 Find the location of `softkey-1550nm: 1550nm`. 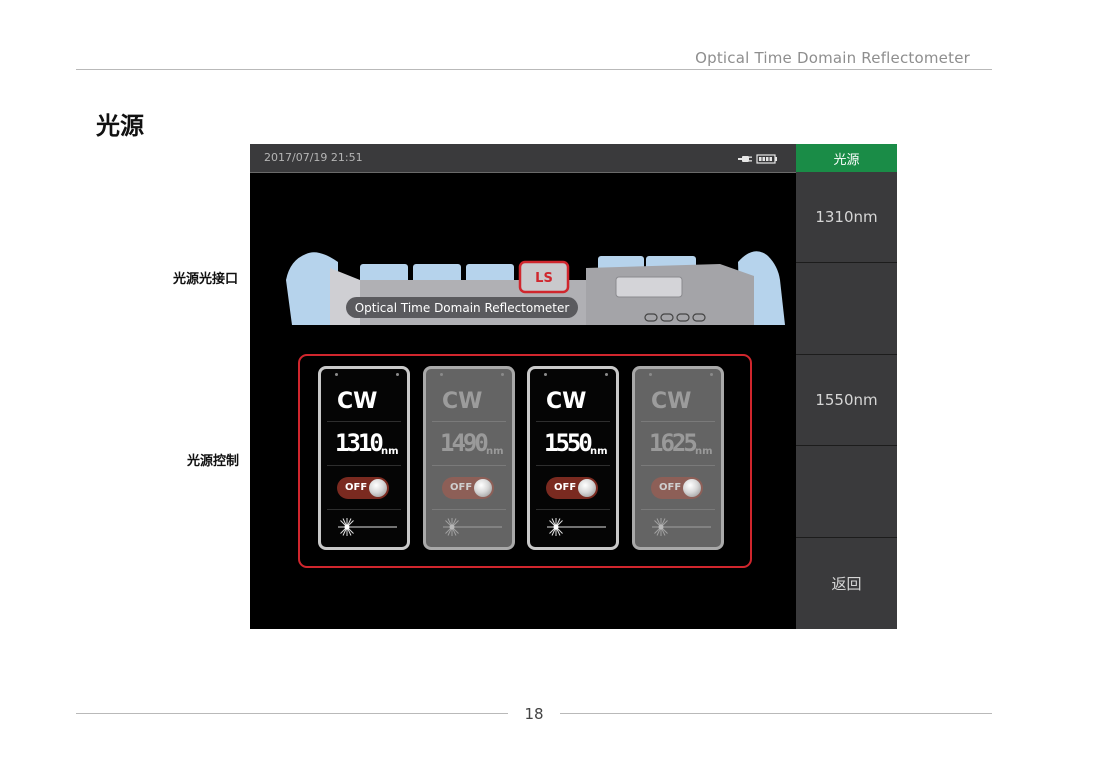

softkey-1550nm: 1550nm is located at coordinates (846, 400).